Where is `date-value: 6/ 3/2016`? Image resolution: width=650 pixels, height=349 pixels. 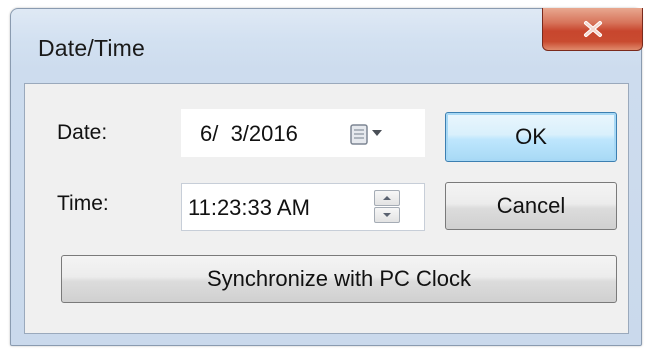 date-value: 6/ 3/2016 is located at coordinates (249, 133).